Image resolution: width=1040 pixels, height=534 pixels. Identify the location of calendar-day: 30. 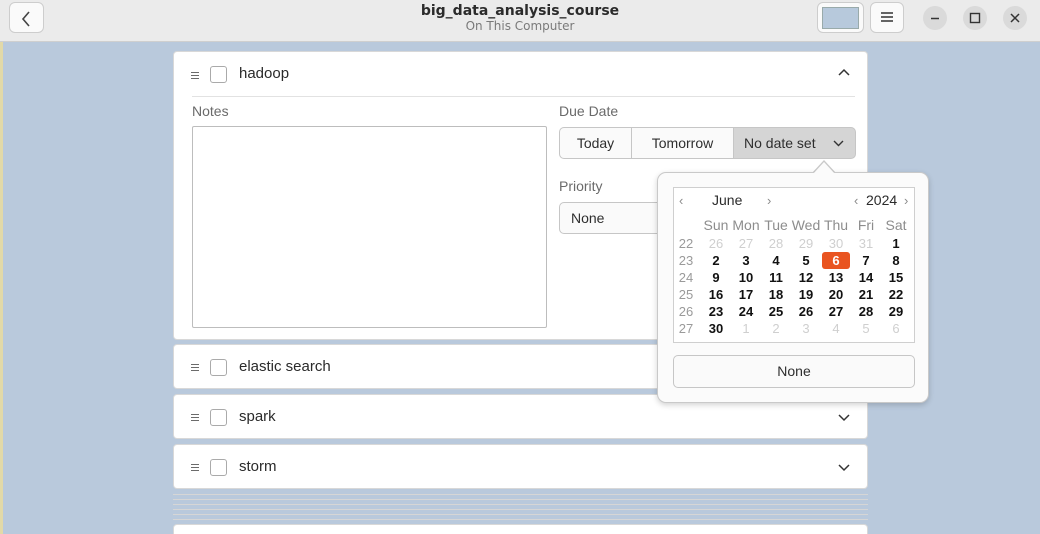
(716, 328).